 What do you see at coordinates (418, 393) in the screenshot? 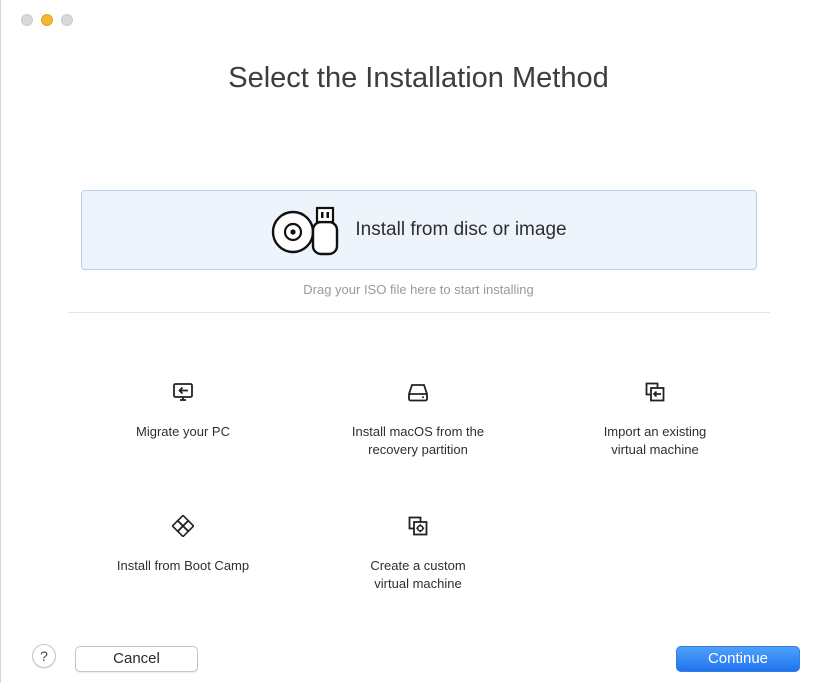
I see `drive-icon` at bounding box center [418, 393].